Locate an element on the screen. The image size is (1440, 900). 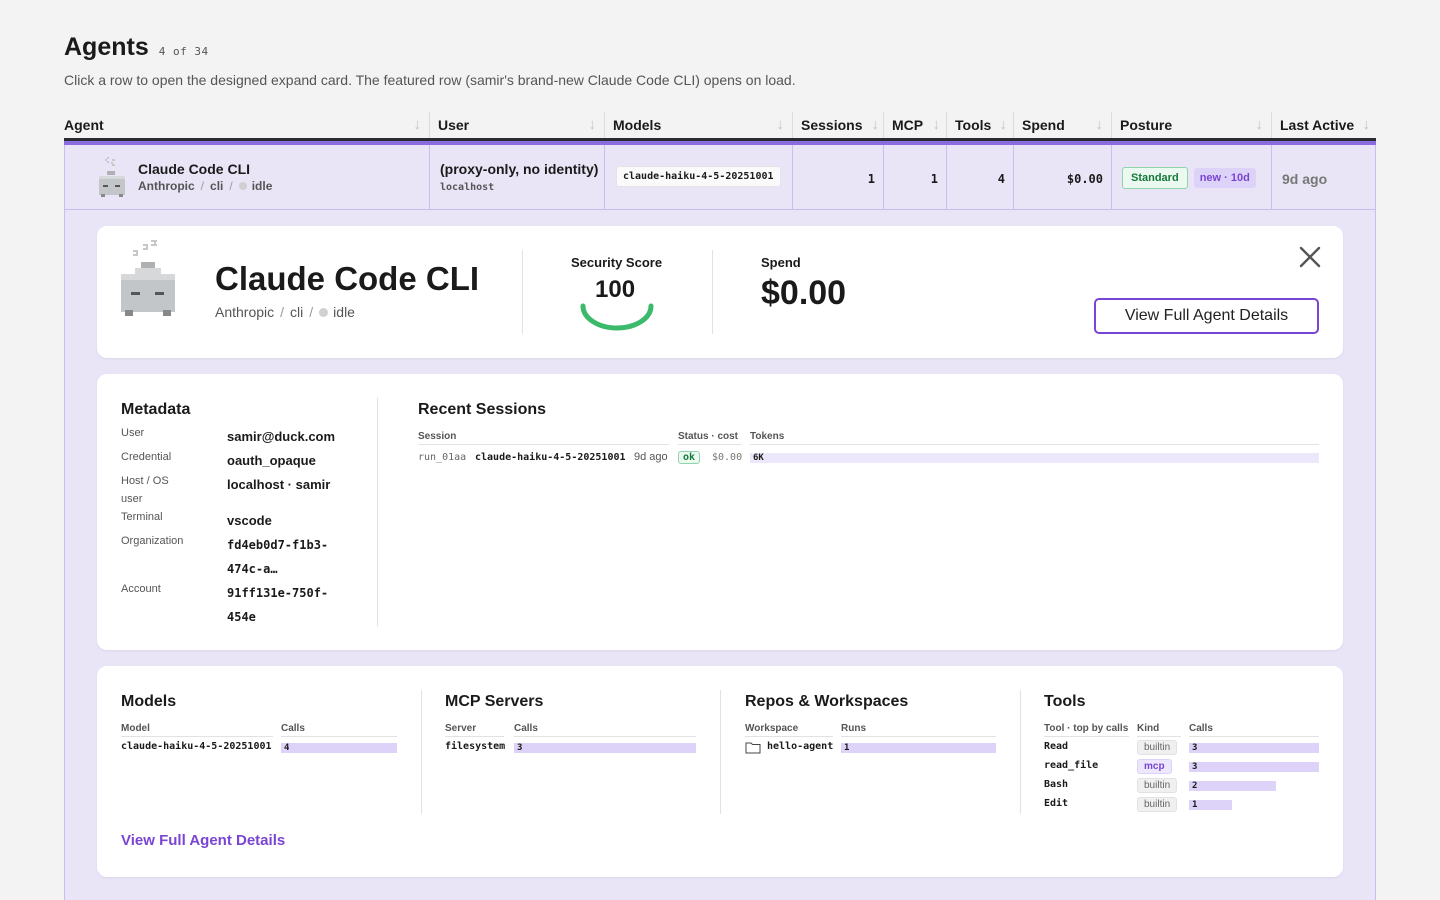
tool-kind-badge: mcp is located at coordinates (1154, 766).